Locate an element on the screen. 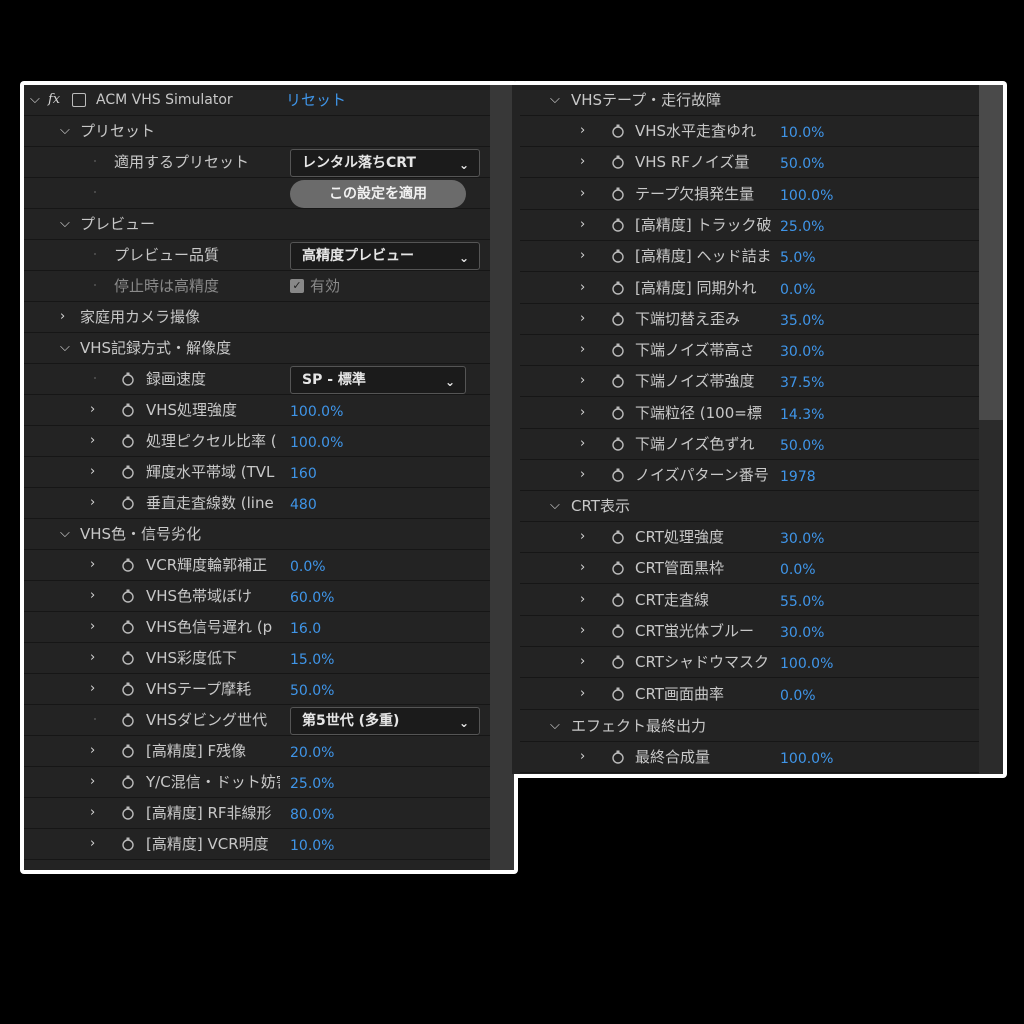 This screenshot has width=1024, height=1024. param-value: 15.0% is located at coordinates (312, 660).